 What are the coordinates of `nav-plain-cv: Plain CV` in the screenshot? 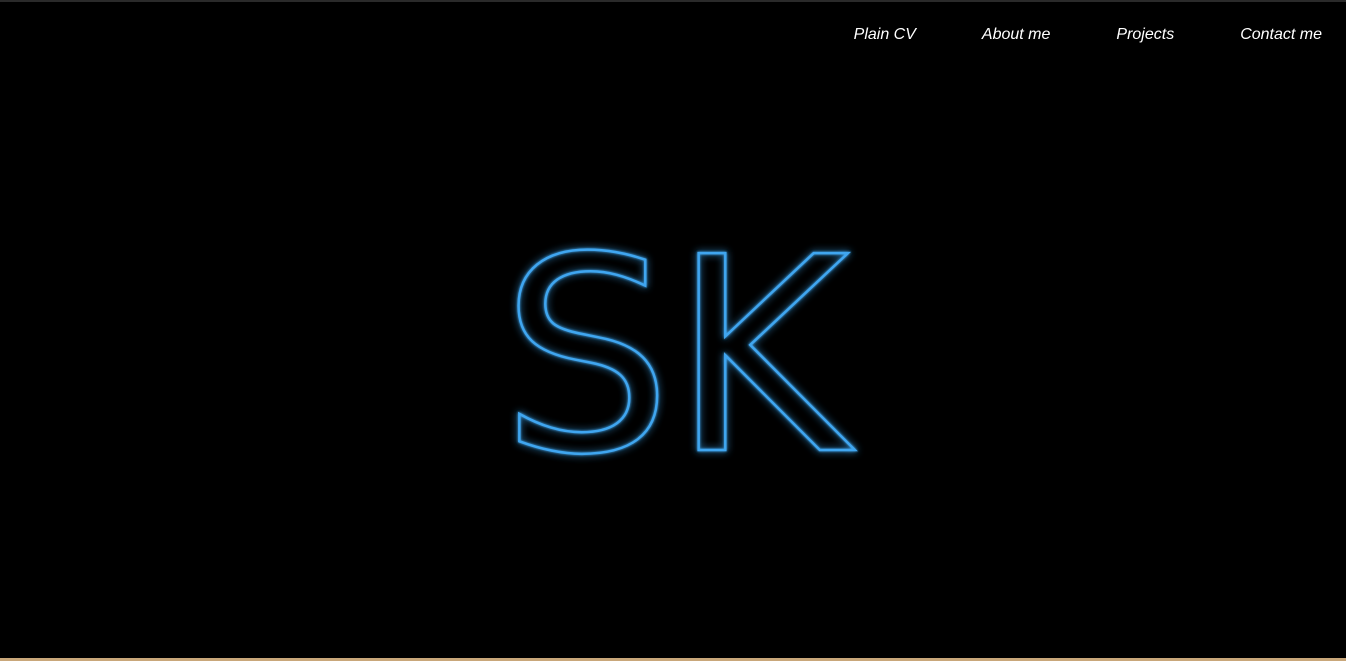 It's located at (885, 35).